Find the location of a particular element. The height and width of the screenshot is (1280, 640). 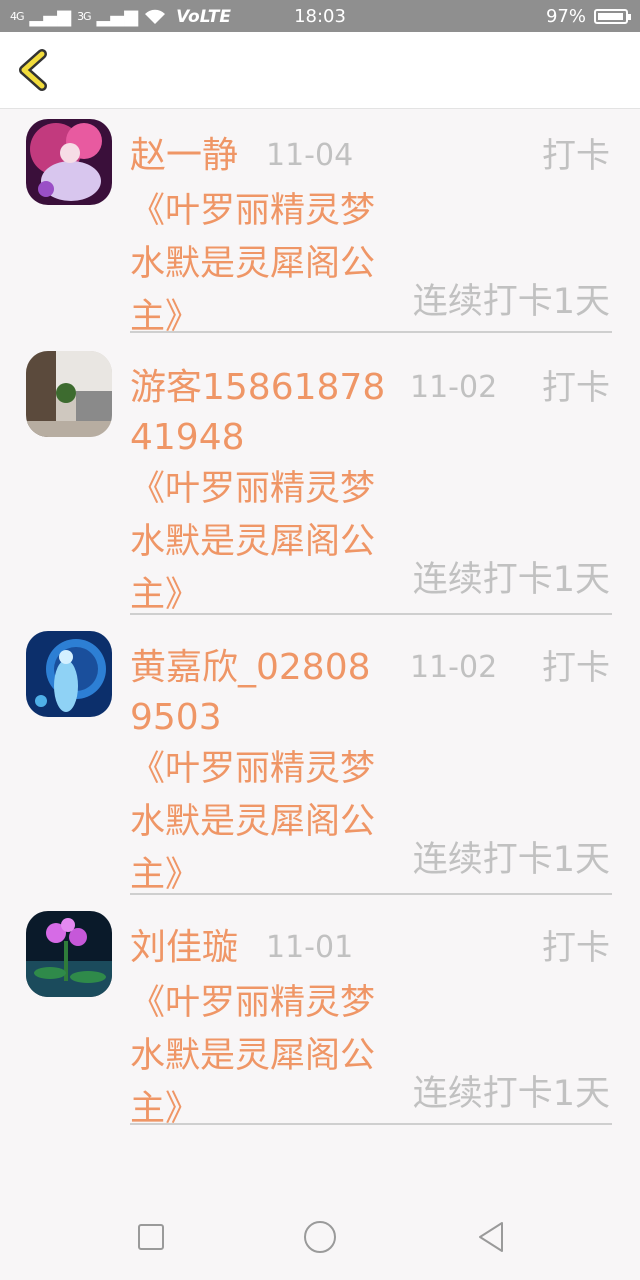

status-time: 18:03 is located at coordinates (320, 16).